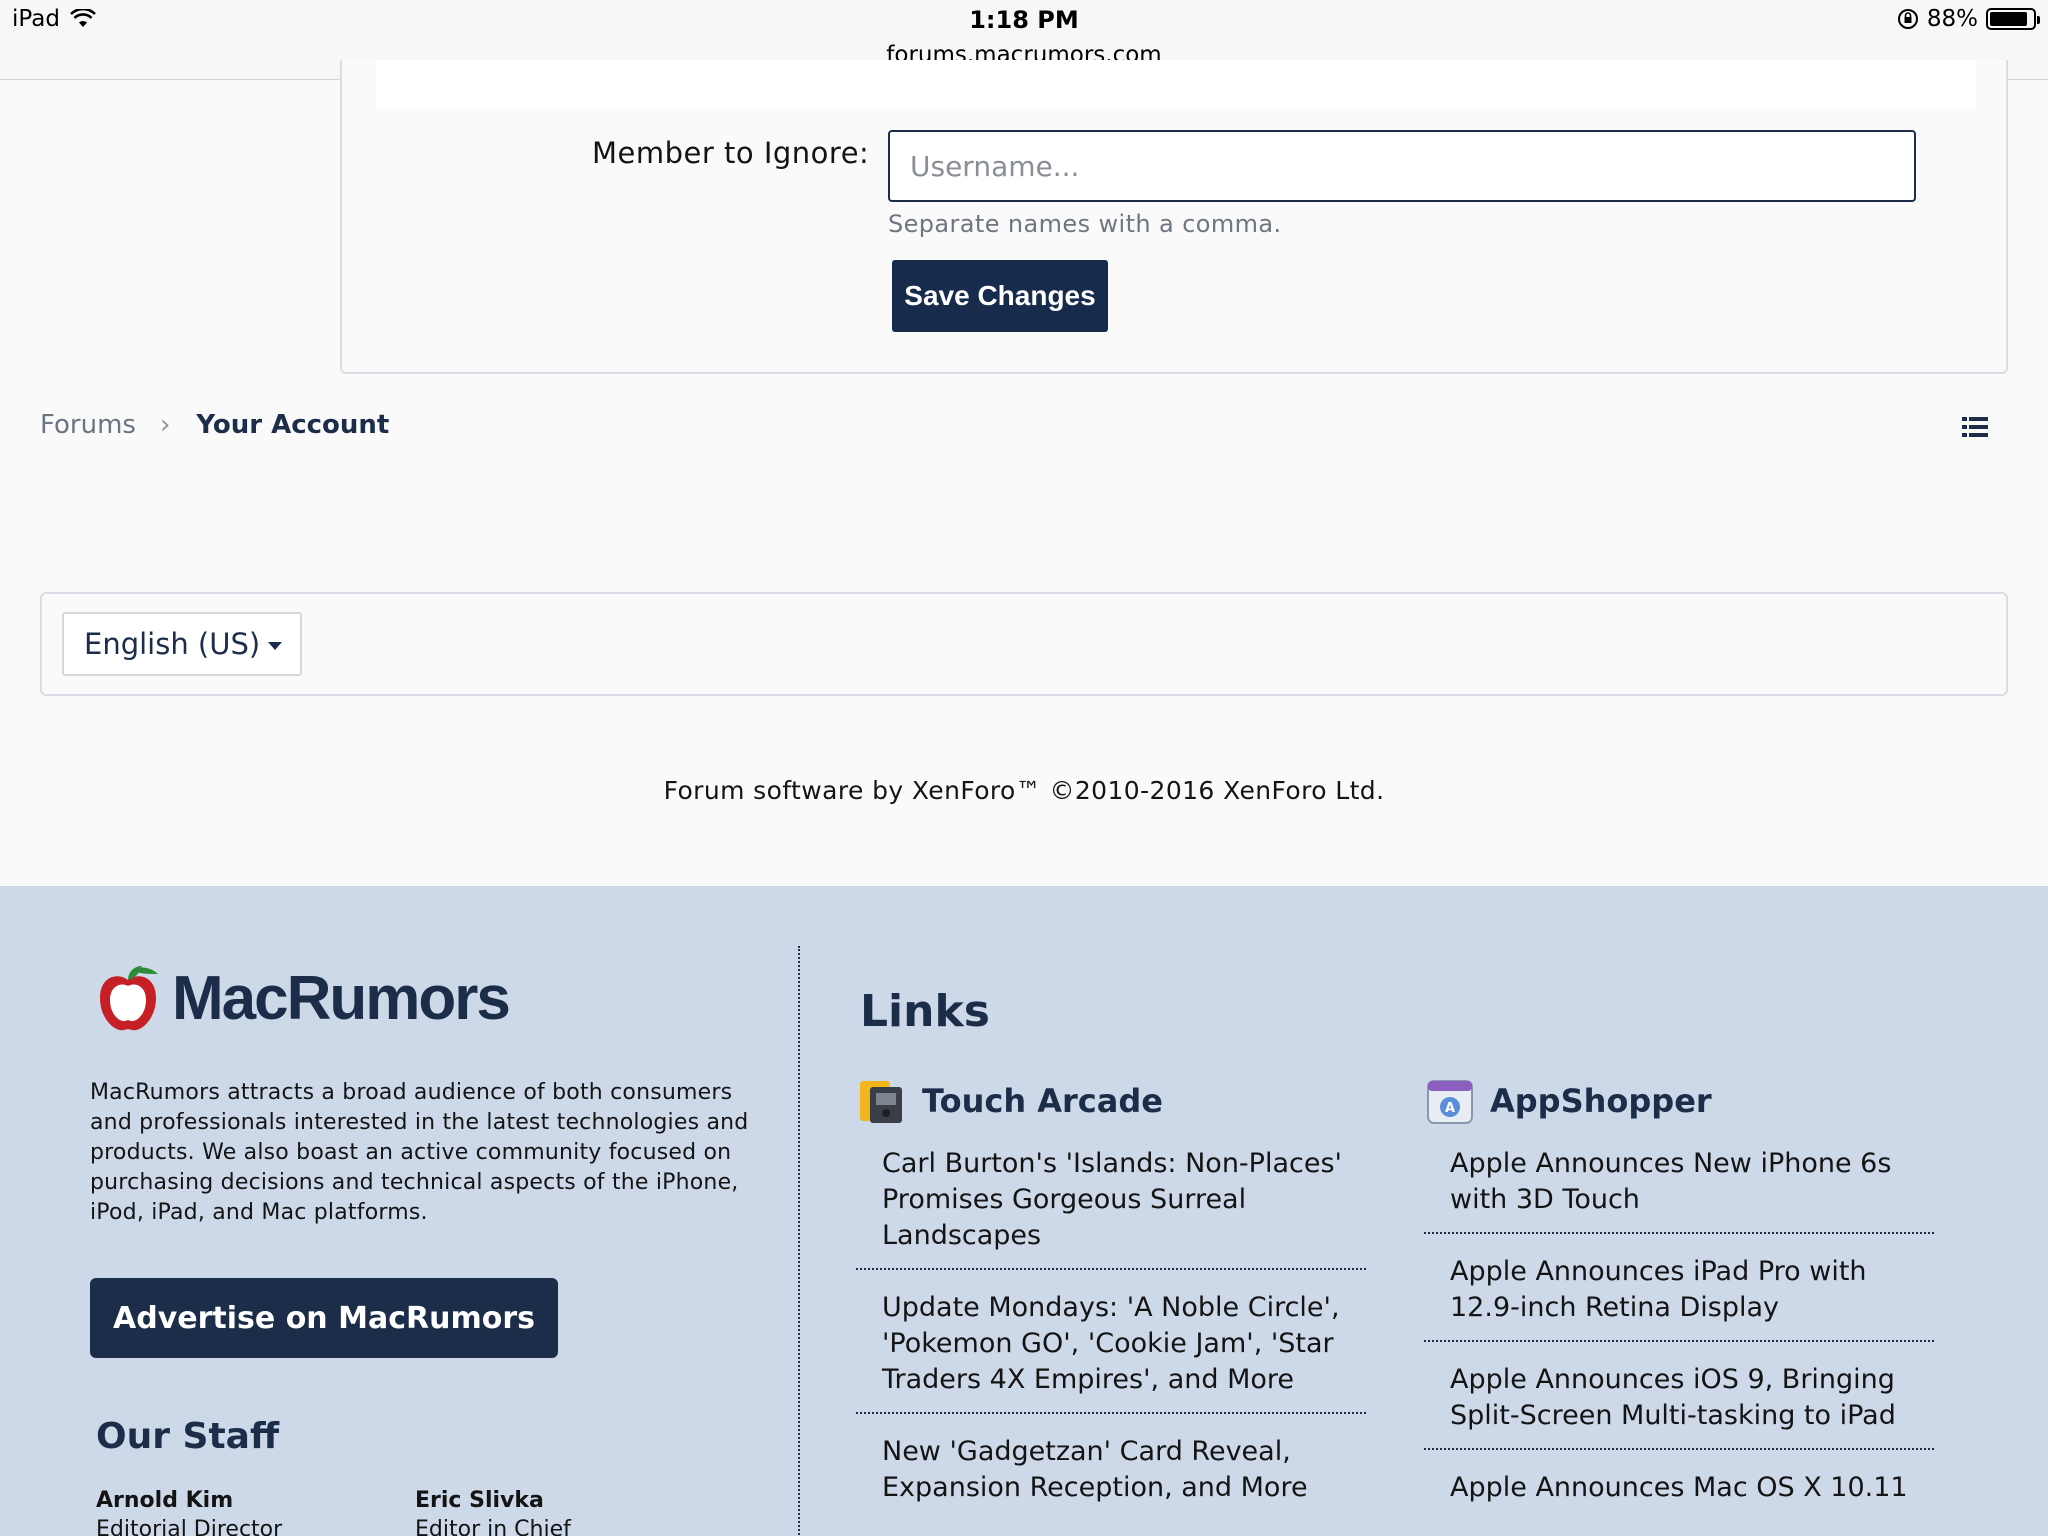 Image resolution: width=2048 pixels, height=1536 pixels. I want to click on input-hint: Separate names with a comma., so click(1085, 224).